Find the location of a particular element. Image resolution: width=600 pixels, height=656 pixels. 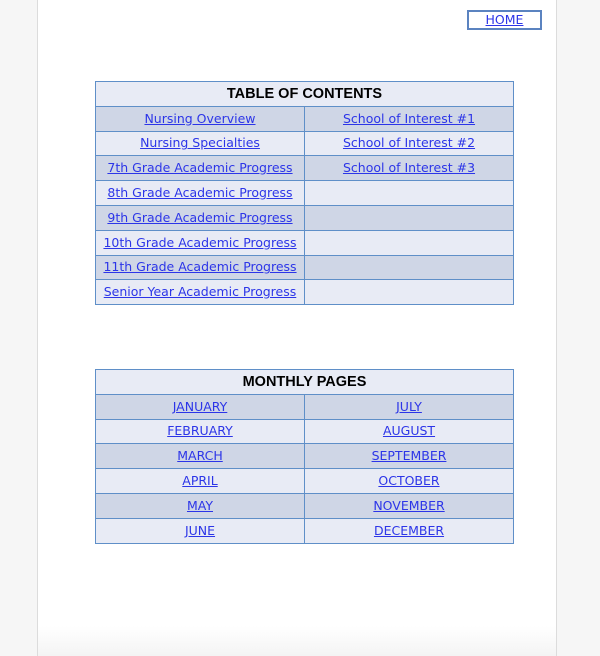

table-cell: OCTOBER is located at coordinates (409, 481).